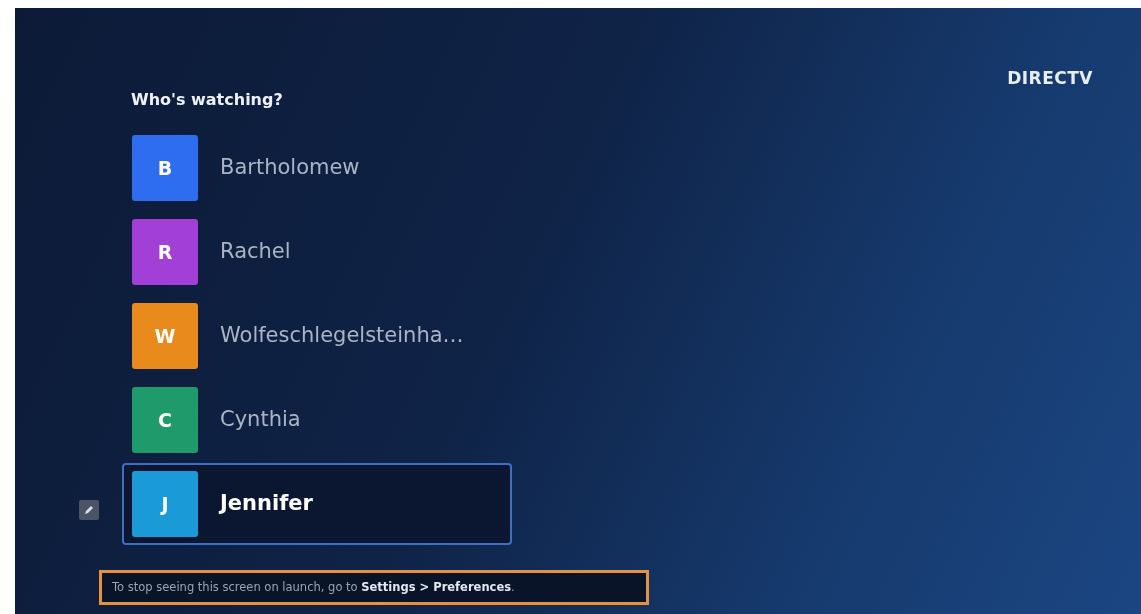 This screenshot has width=1141, height=614. What do you see at coordinates (165, 504) in the screenshot?
I see `avatar-tile: J` at bounding box center [165, 504].